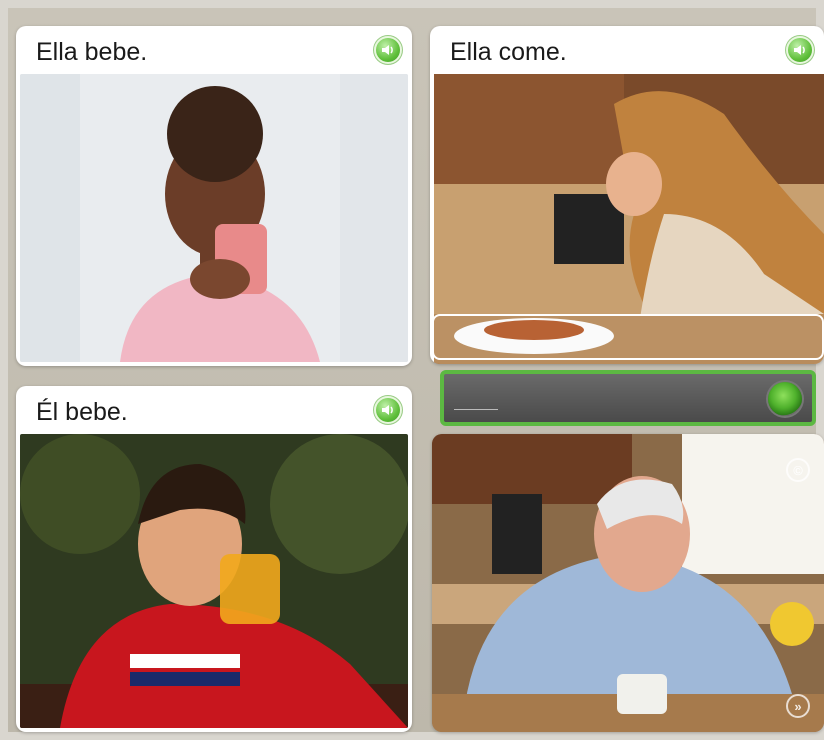  Describe the element at coordinates (82, 412) in the screenshot. I see `card-caption: Él bebe.` at that location.